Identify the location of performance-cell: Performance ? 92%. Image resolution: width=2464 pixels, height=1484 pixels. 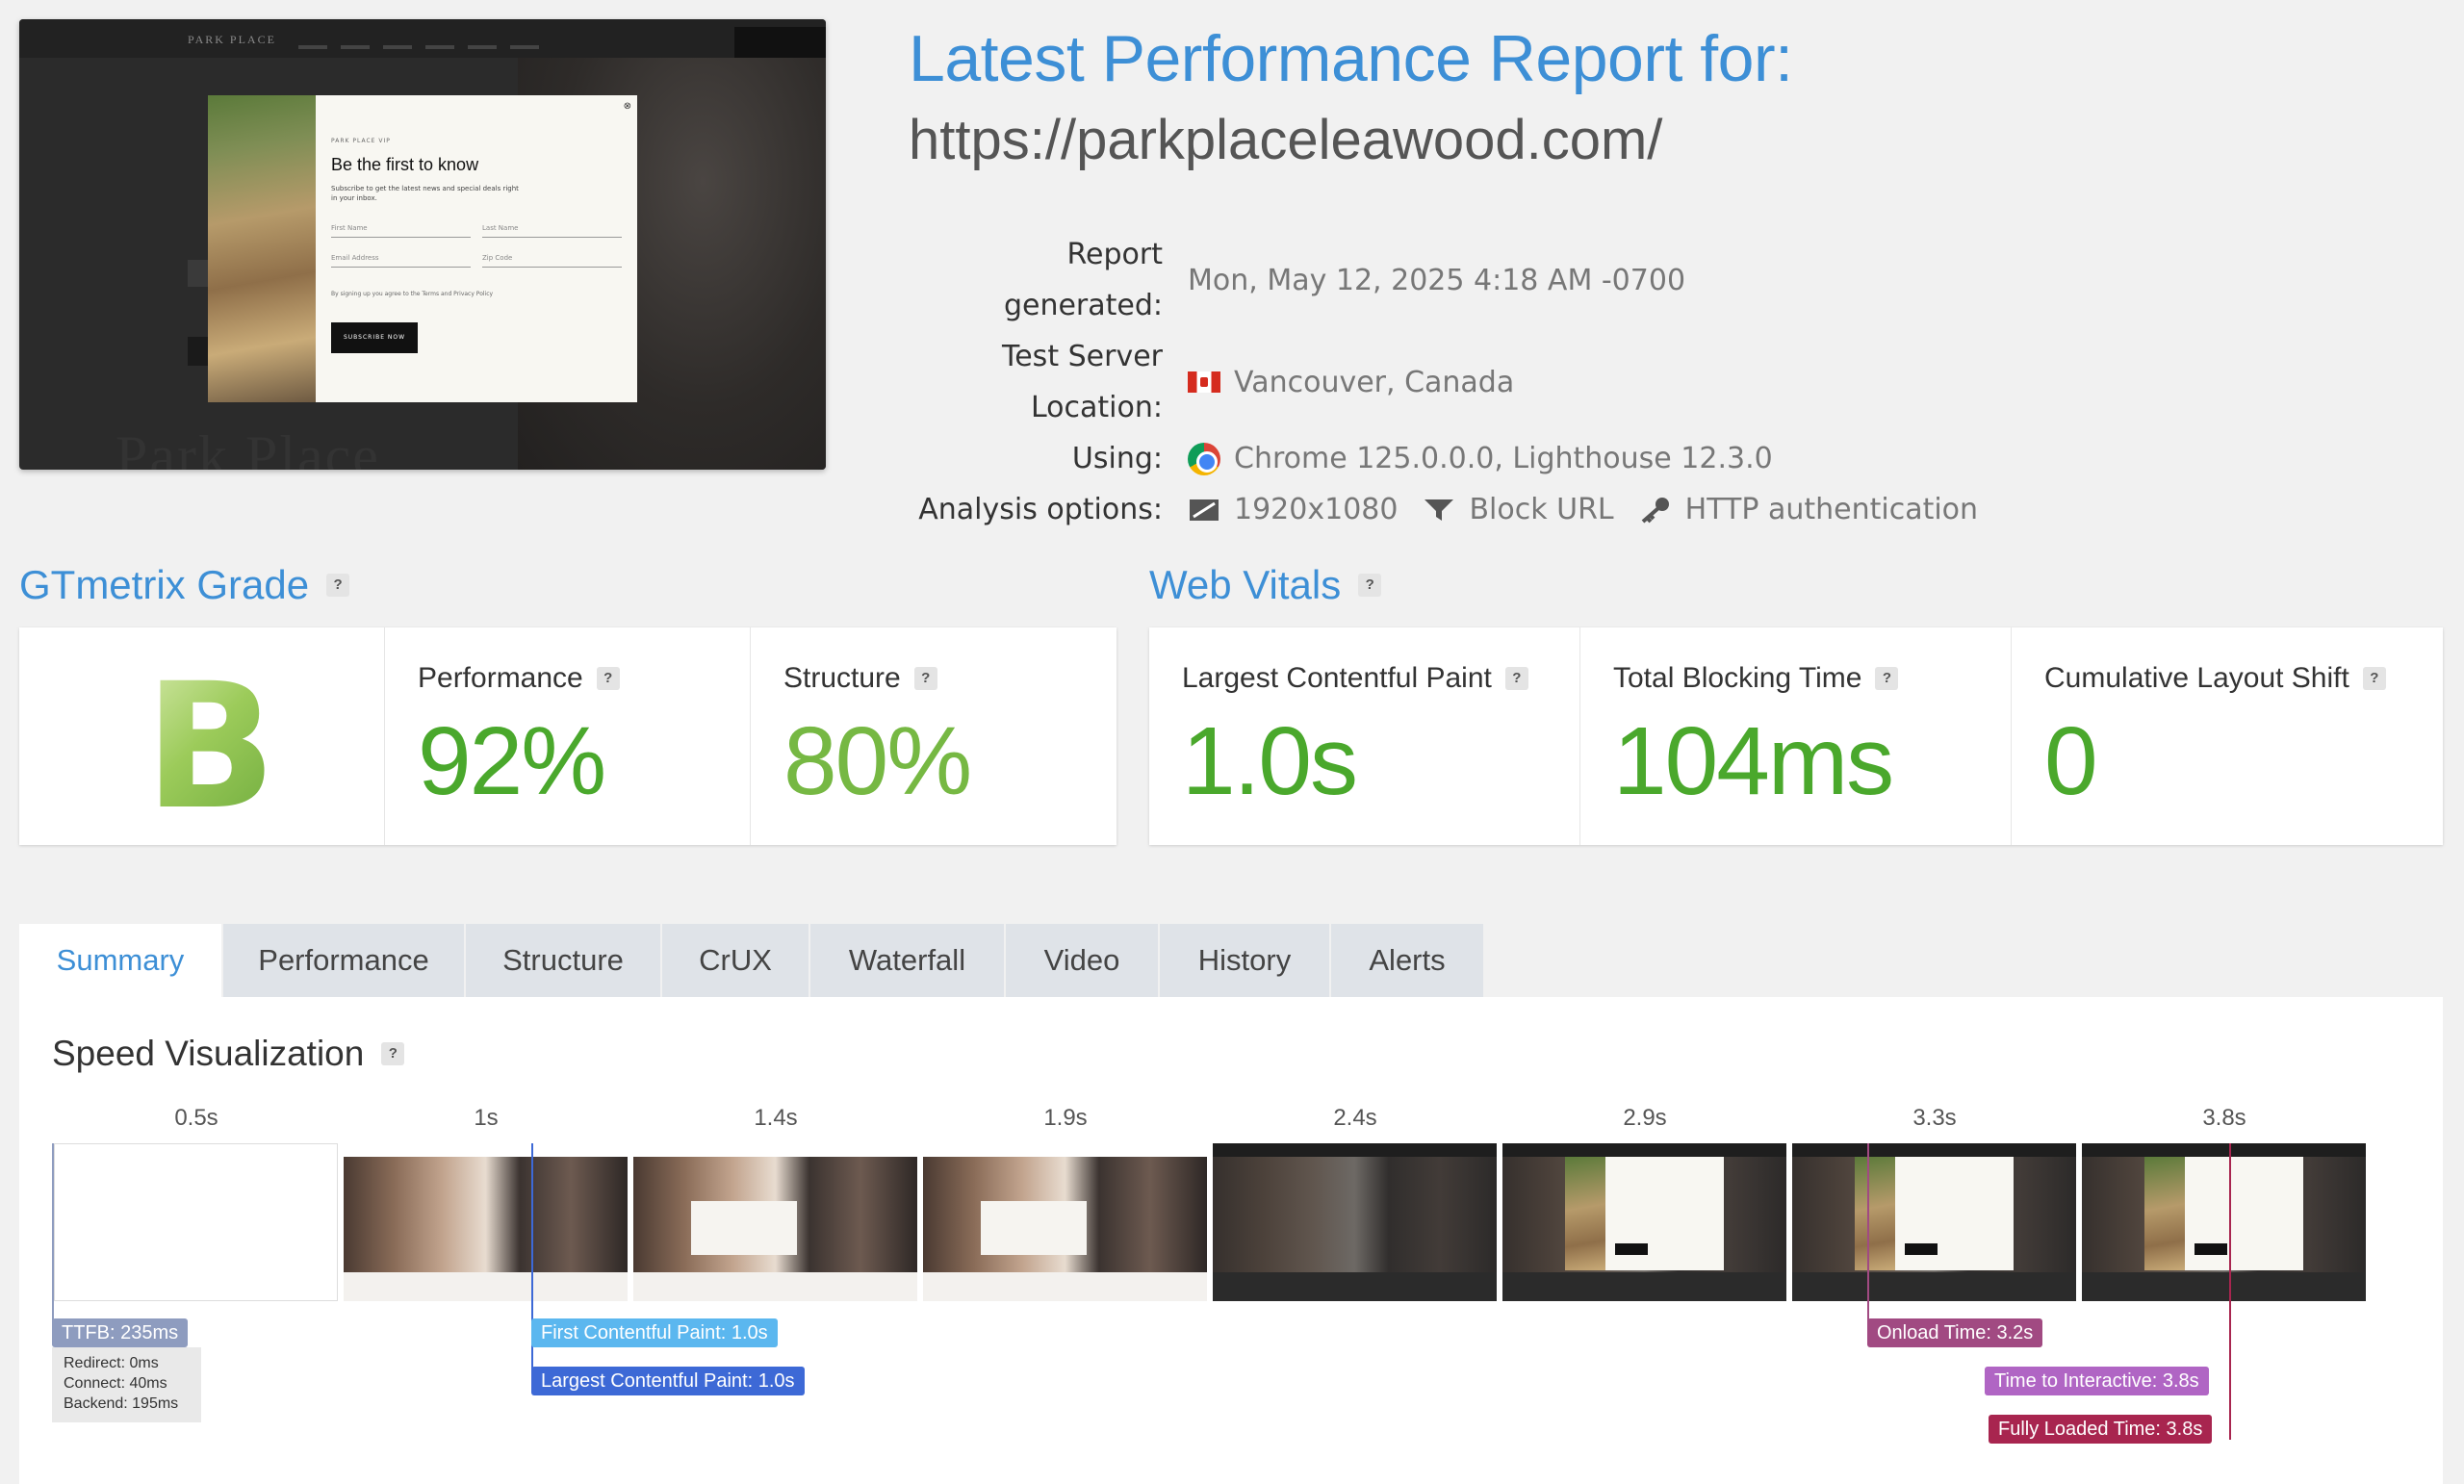
(568, 736).